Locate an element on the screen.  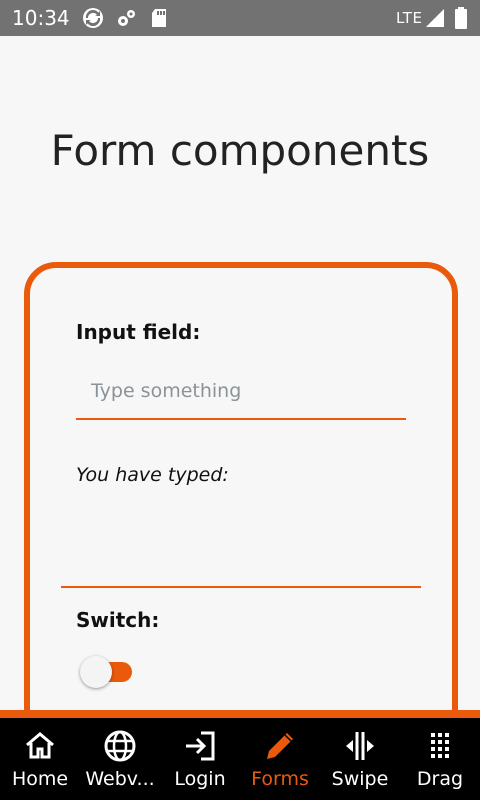
swipe-icon is located at coordinates (360, 746).